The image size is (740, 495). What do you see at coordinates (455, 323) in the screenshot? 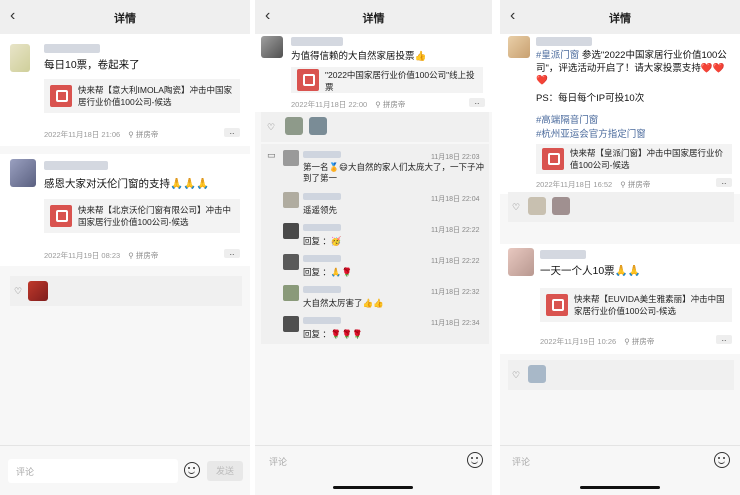
I see `comment-time: 11月18日 22:34` at bounding box center [455, 323].